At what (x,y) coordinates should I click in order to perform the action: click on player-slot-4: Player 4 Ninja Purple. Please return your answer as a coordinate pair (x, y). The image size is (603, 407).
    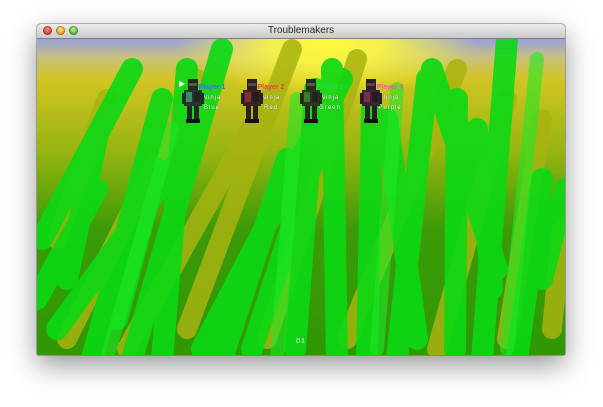
    Looking at the image, I should click on (390, 101).